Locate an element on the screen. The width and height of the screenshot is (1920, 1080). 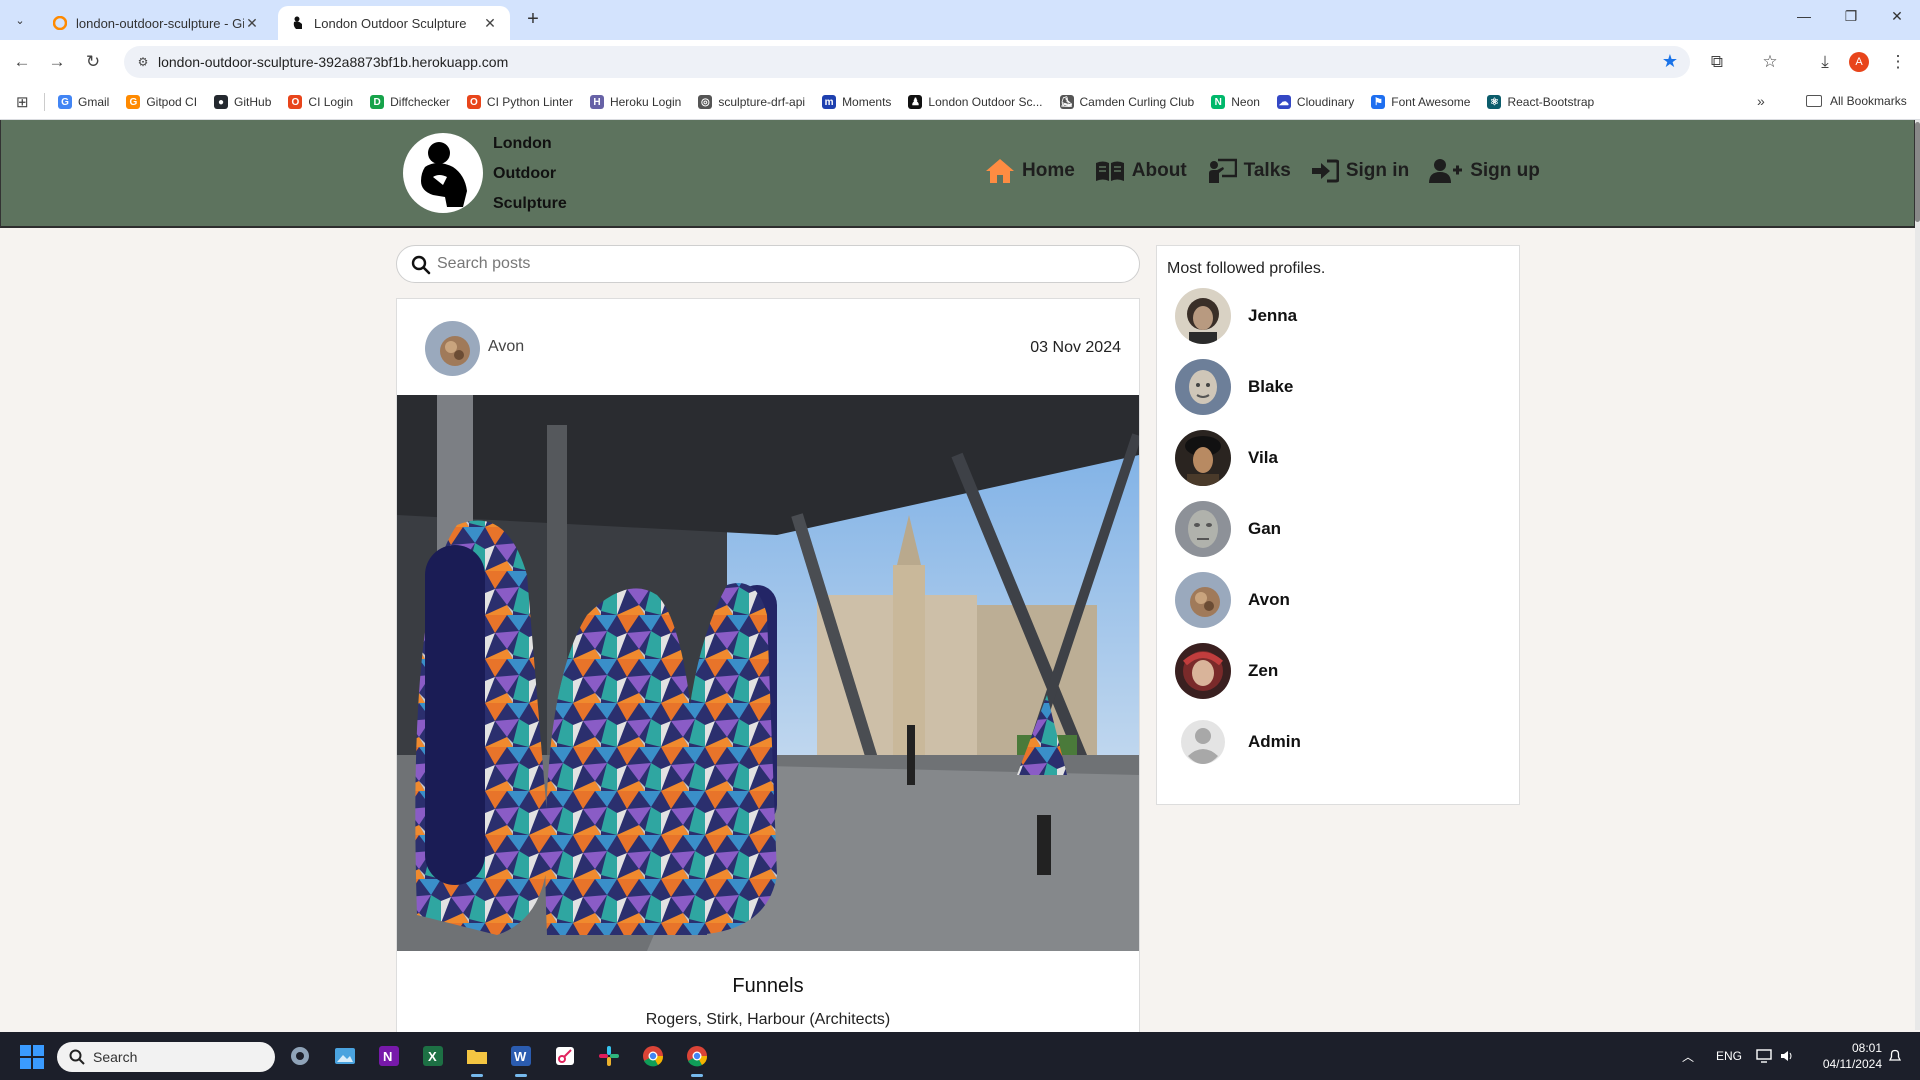
all-bookmarks-button: All Bookmarks is located at coordinates (1856, 101).